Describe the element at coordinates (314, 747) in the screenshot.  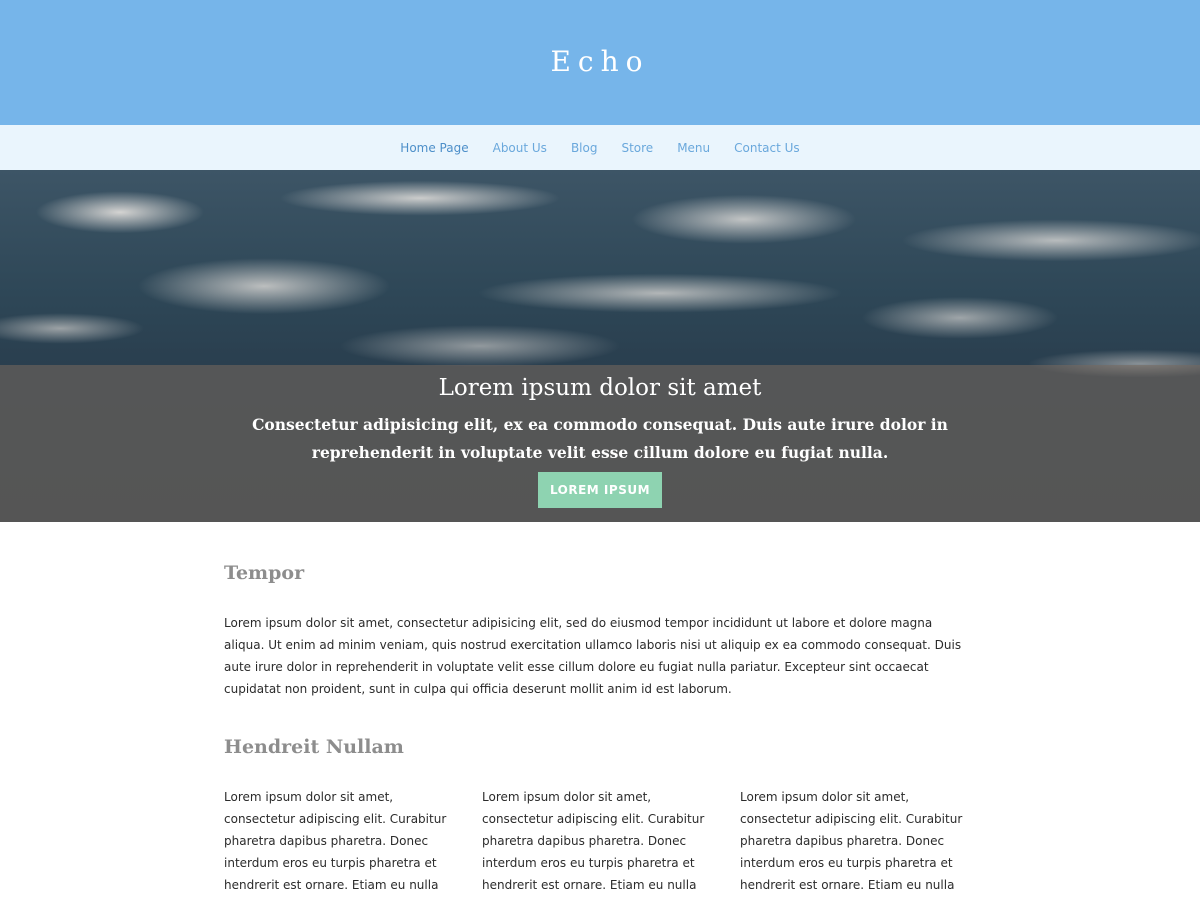
I see `section-title-hendreit-nullam: Hendreit Nullam` at that location.